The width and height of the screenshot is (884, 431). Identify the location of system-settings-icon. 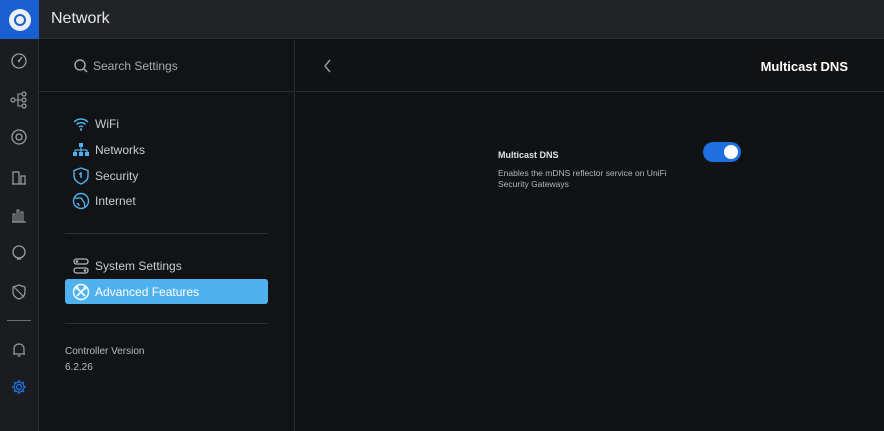
(81, 266).